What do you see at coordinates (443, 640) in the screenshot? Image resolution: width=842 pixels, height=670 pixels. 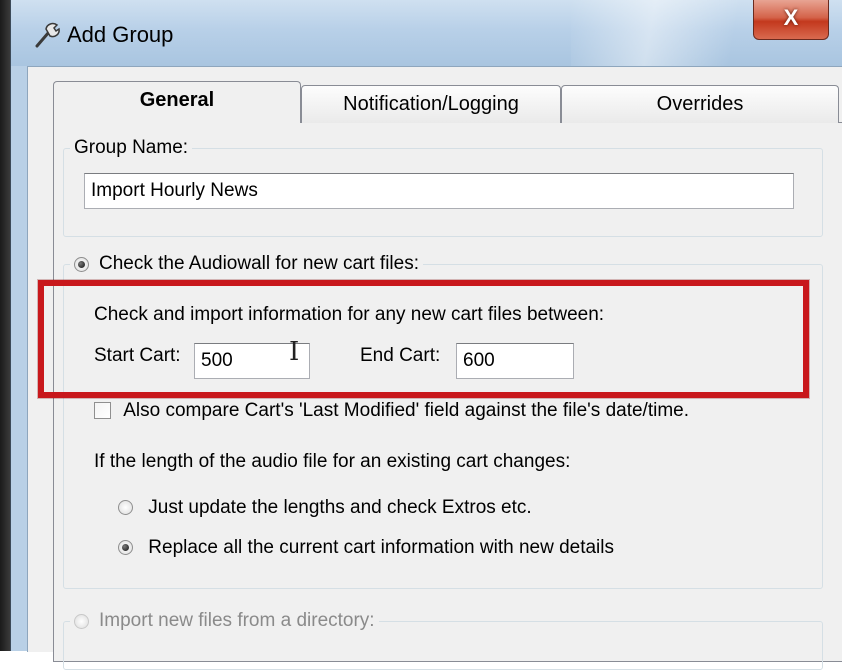 I see `directory-section: Import new files from a directory:` at bounding box center [443, 640].